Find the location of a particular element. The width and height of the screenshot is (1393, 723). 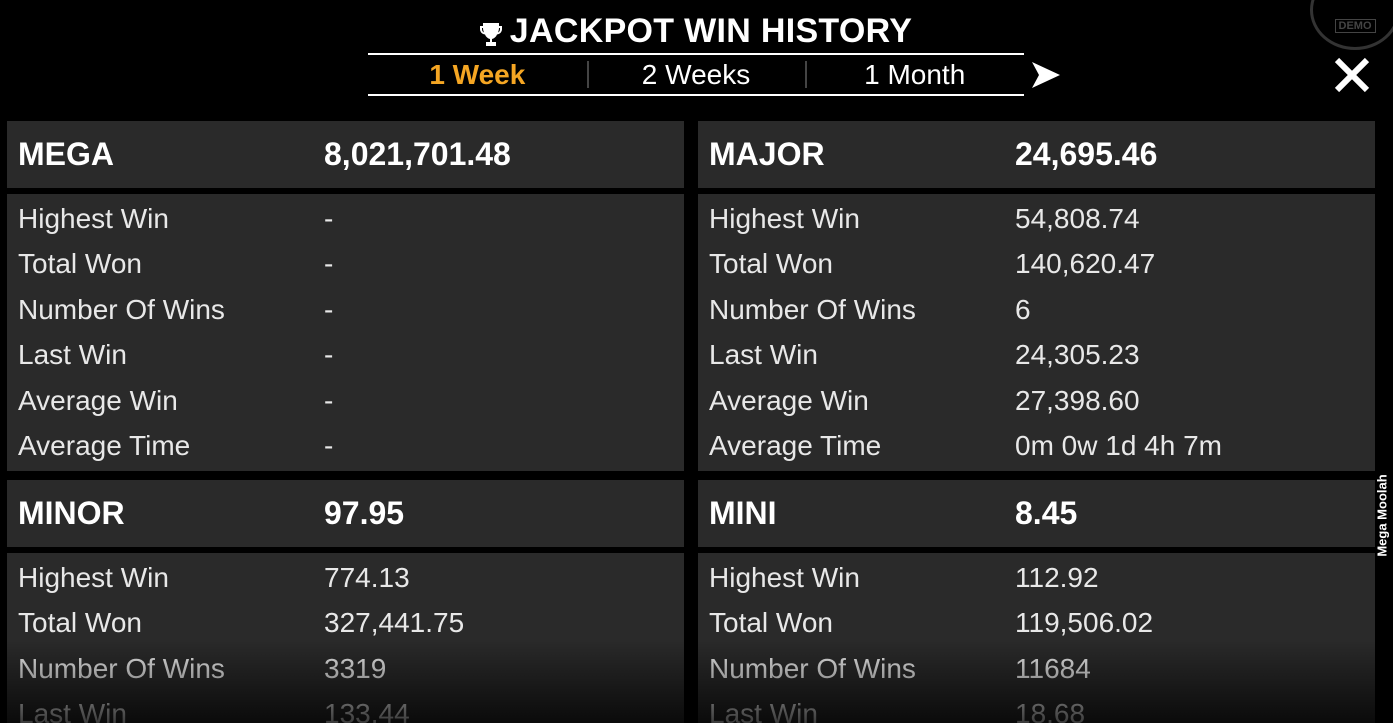

period-tabs: 1 Week 2 Weeks 1 Month is located at coordinates (696, 74).